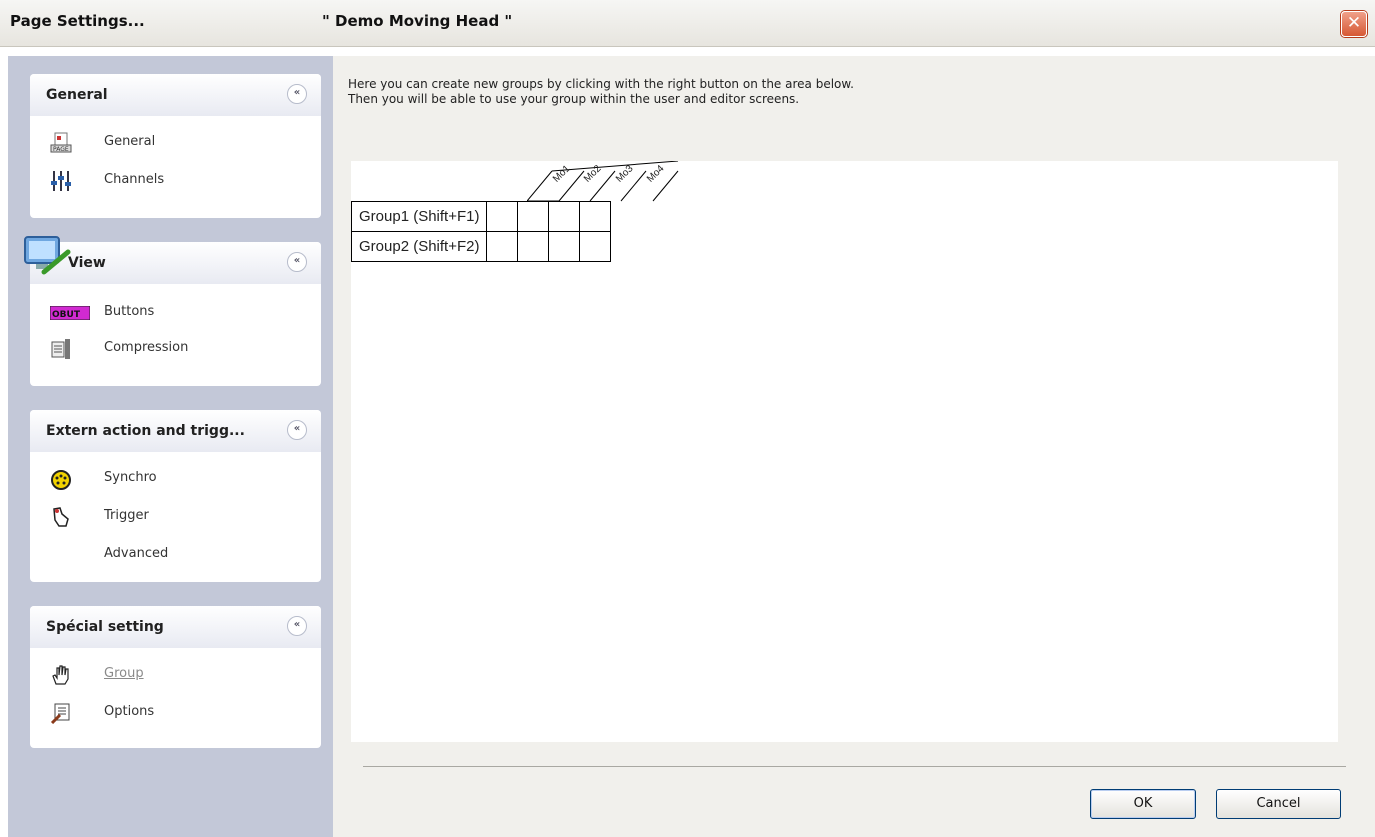 Image resolution: width=1375 pixels, height=837 pixels. I want to click on monitor-pencil-icon, so click(47, 255).